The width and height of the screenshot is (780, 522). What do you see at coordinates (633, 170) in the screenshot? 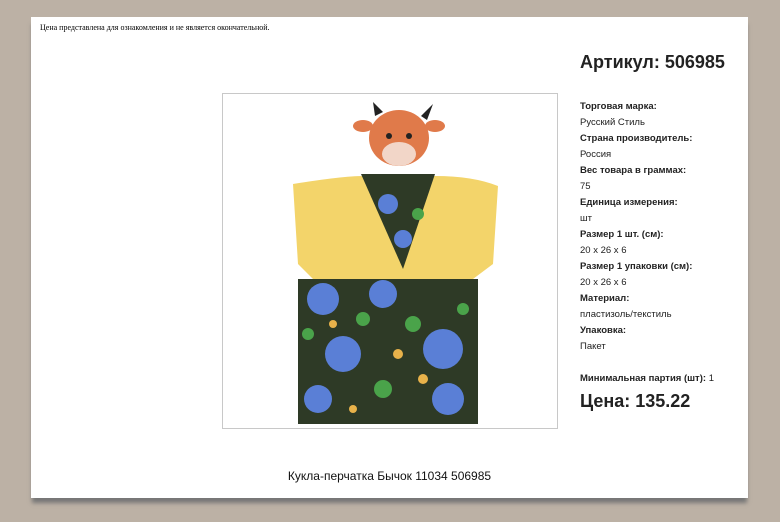
I see `spec-label: Вес товара в граммах:` at bounding box center [633, 170].